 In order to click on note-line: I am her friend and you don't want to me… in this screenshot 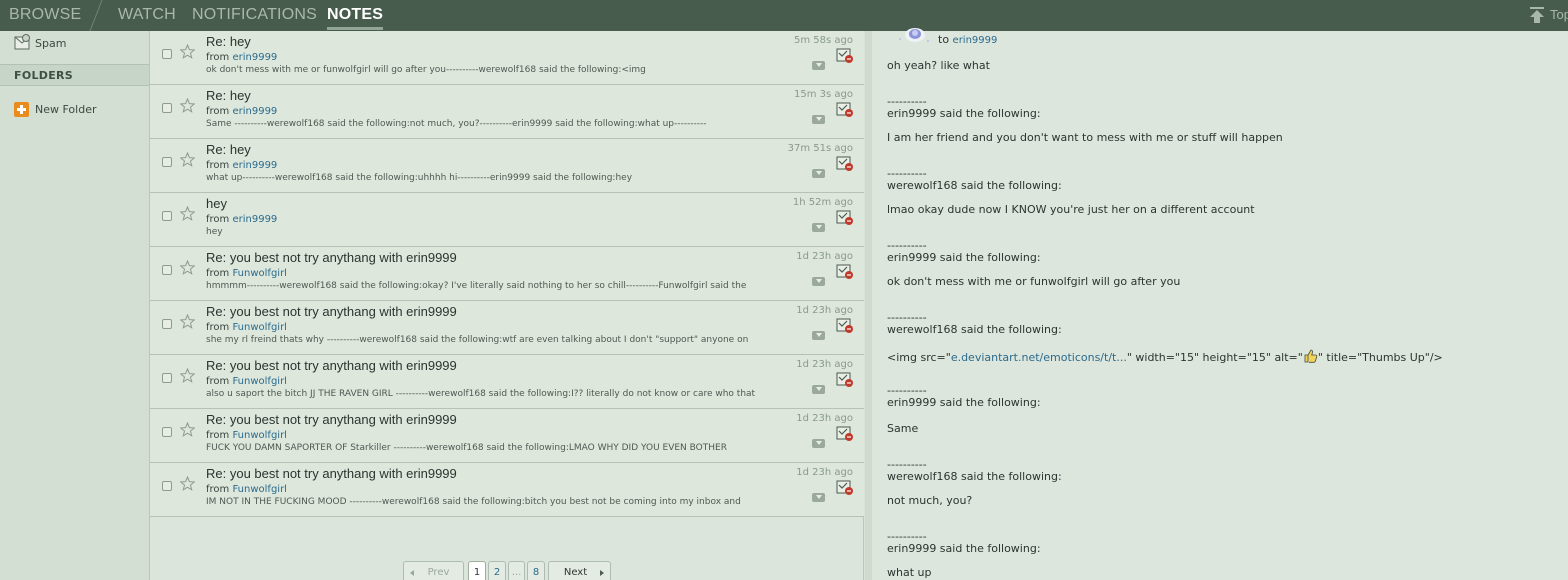, I will do `click(1085, 137)`.